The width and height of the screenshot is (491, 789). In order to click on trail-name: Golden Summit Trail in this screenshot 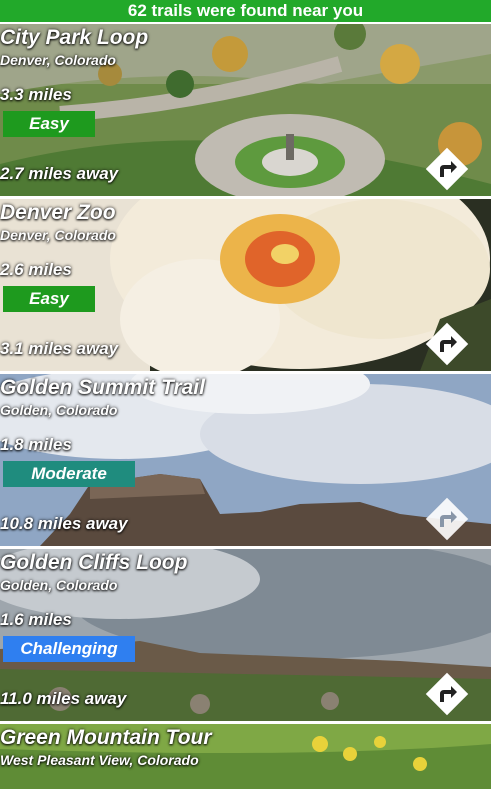, I will do `click(102, 387)`.